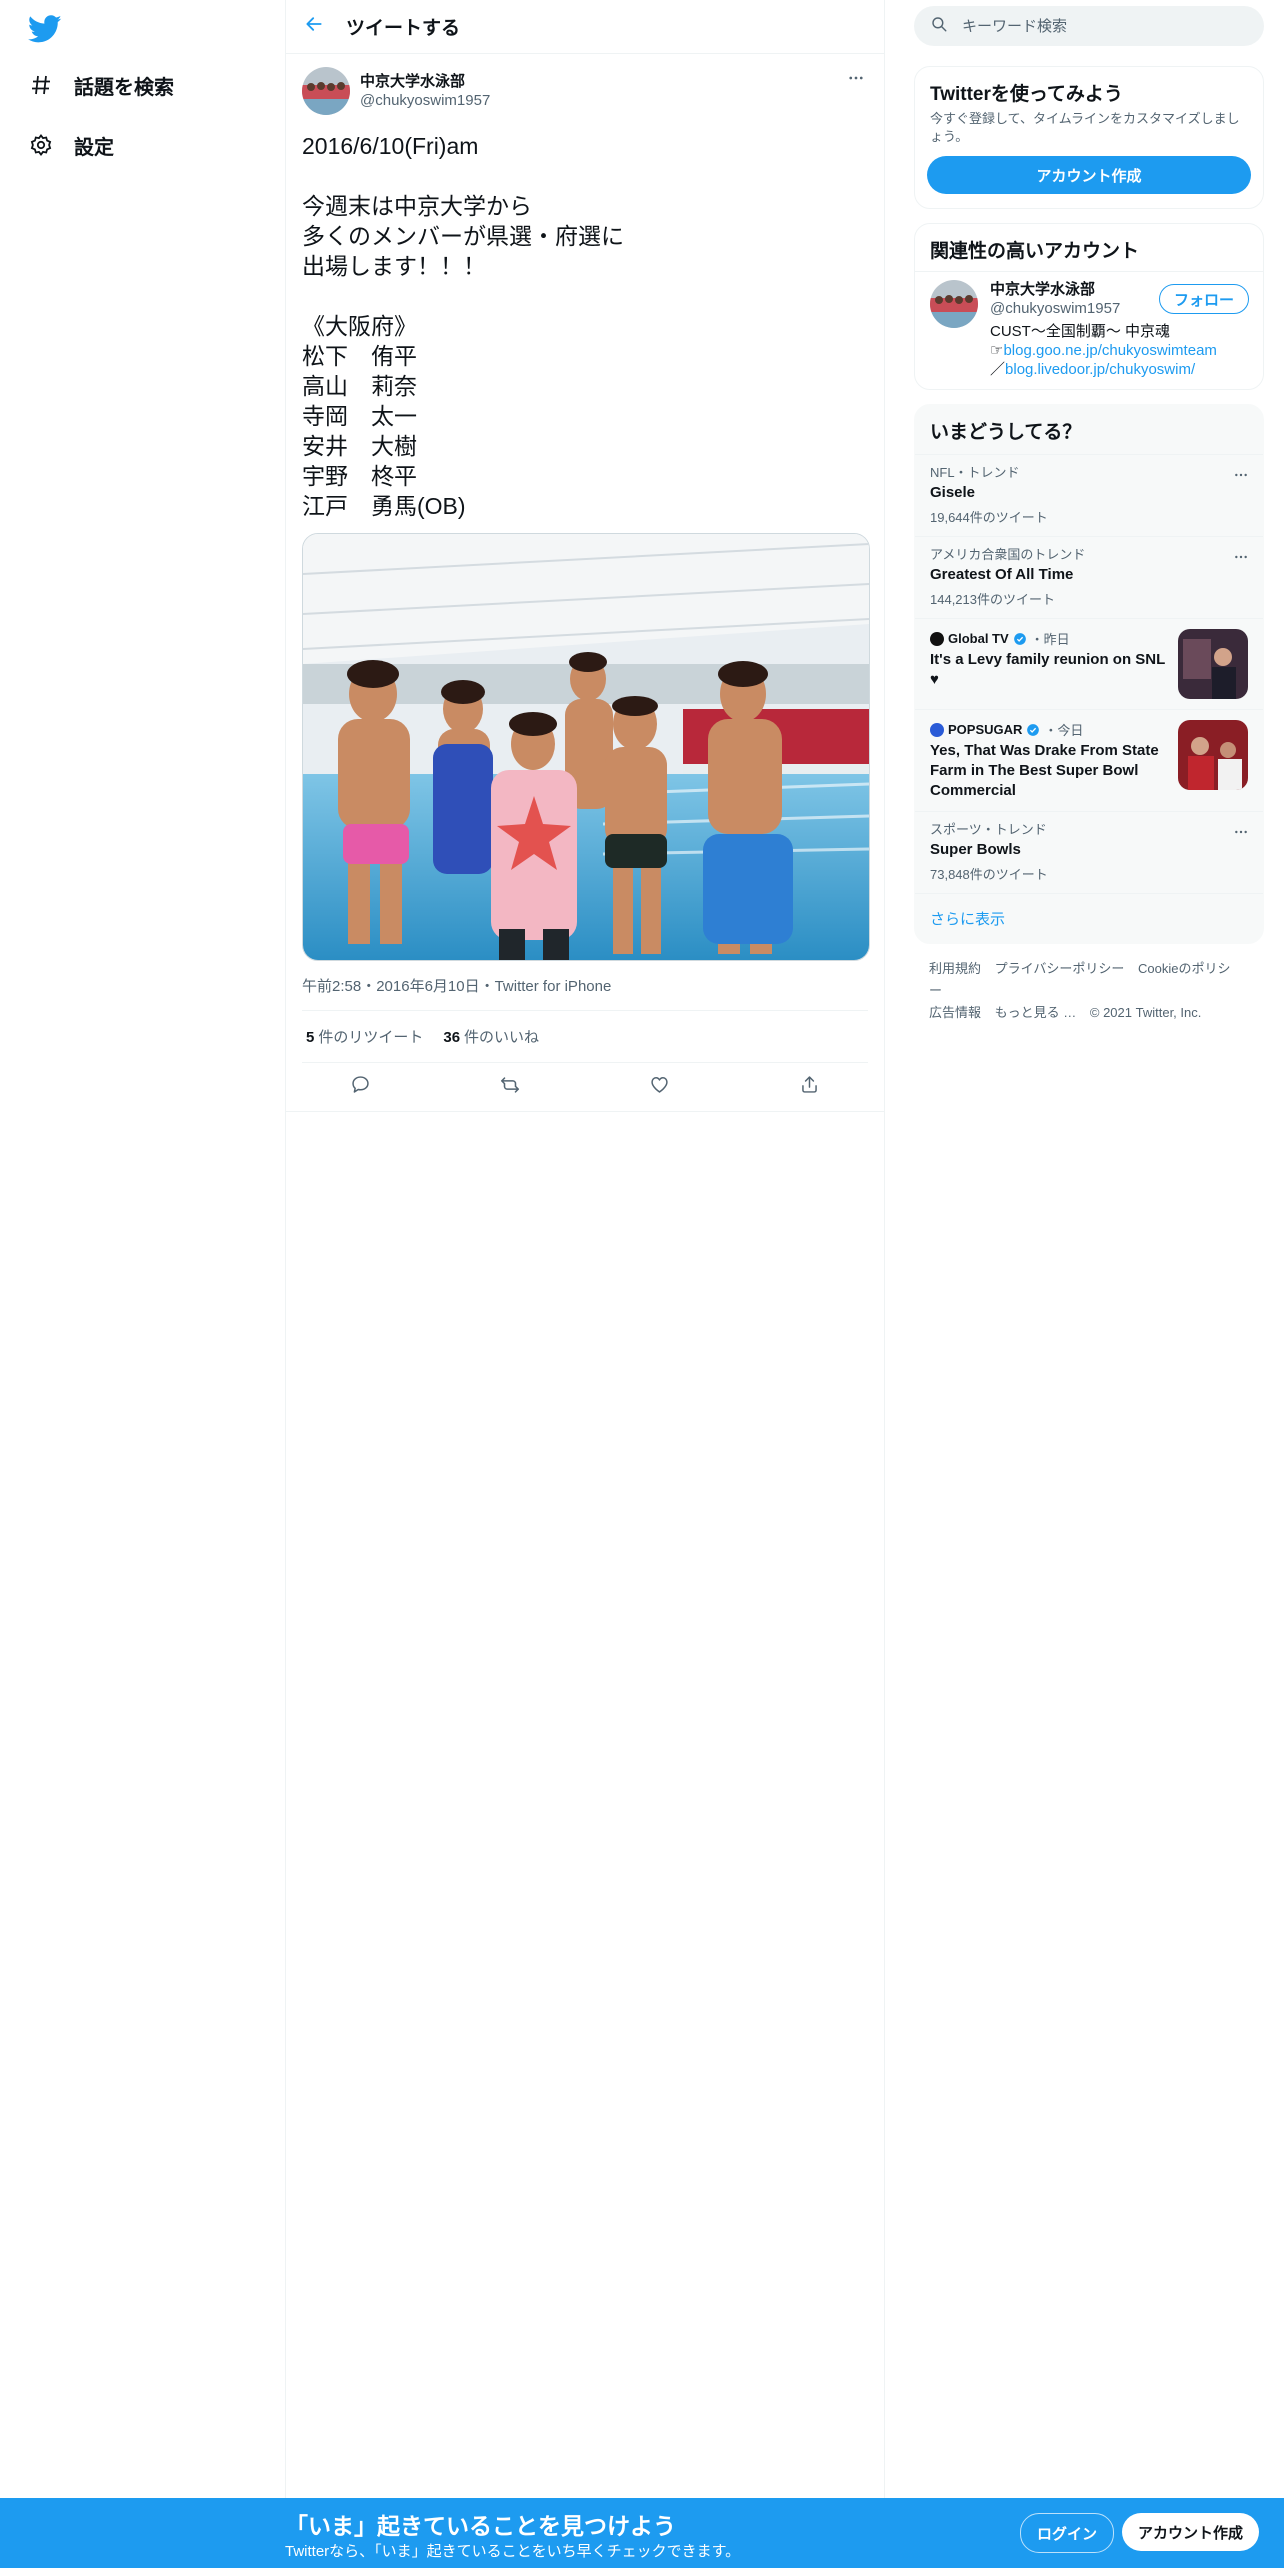  What do you see at coordinates (452, 1037) in the screenshot?
I see `like-count: 36` at bounding box center [452, 1037].